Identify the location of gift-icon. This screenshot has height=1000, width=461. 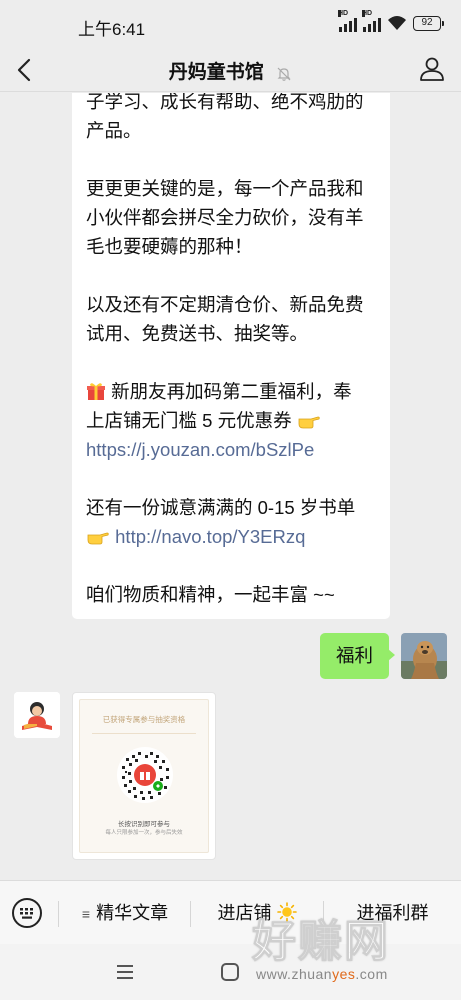
(96, 391).